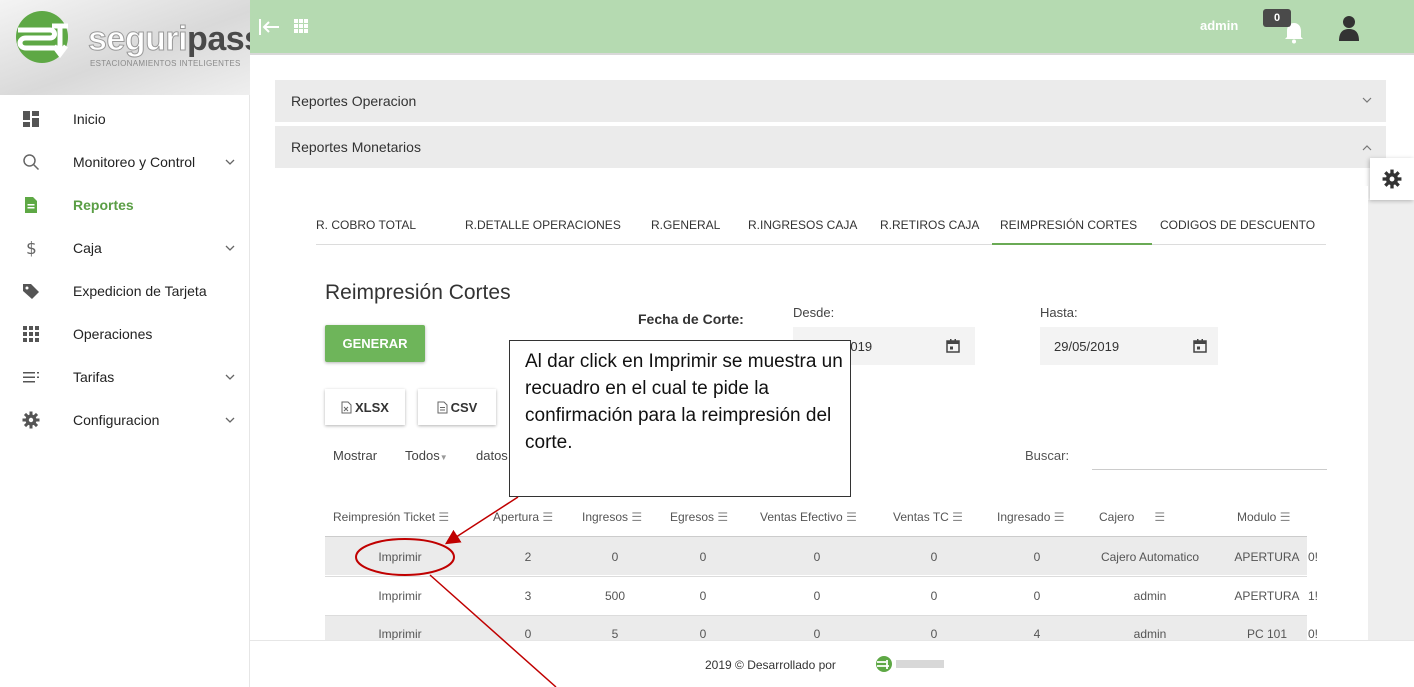  I want to click on buscar-label: Buscar:, so click(1047, 455).